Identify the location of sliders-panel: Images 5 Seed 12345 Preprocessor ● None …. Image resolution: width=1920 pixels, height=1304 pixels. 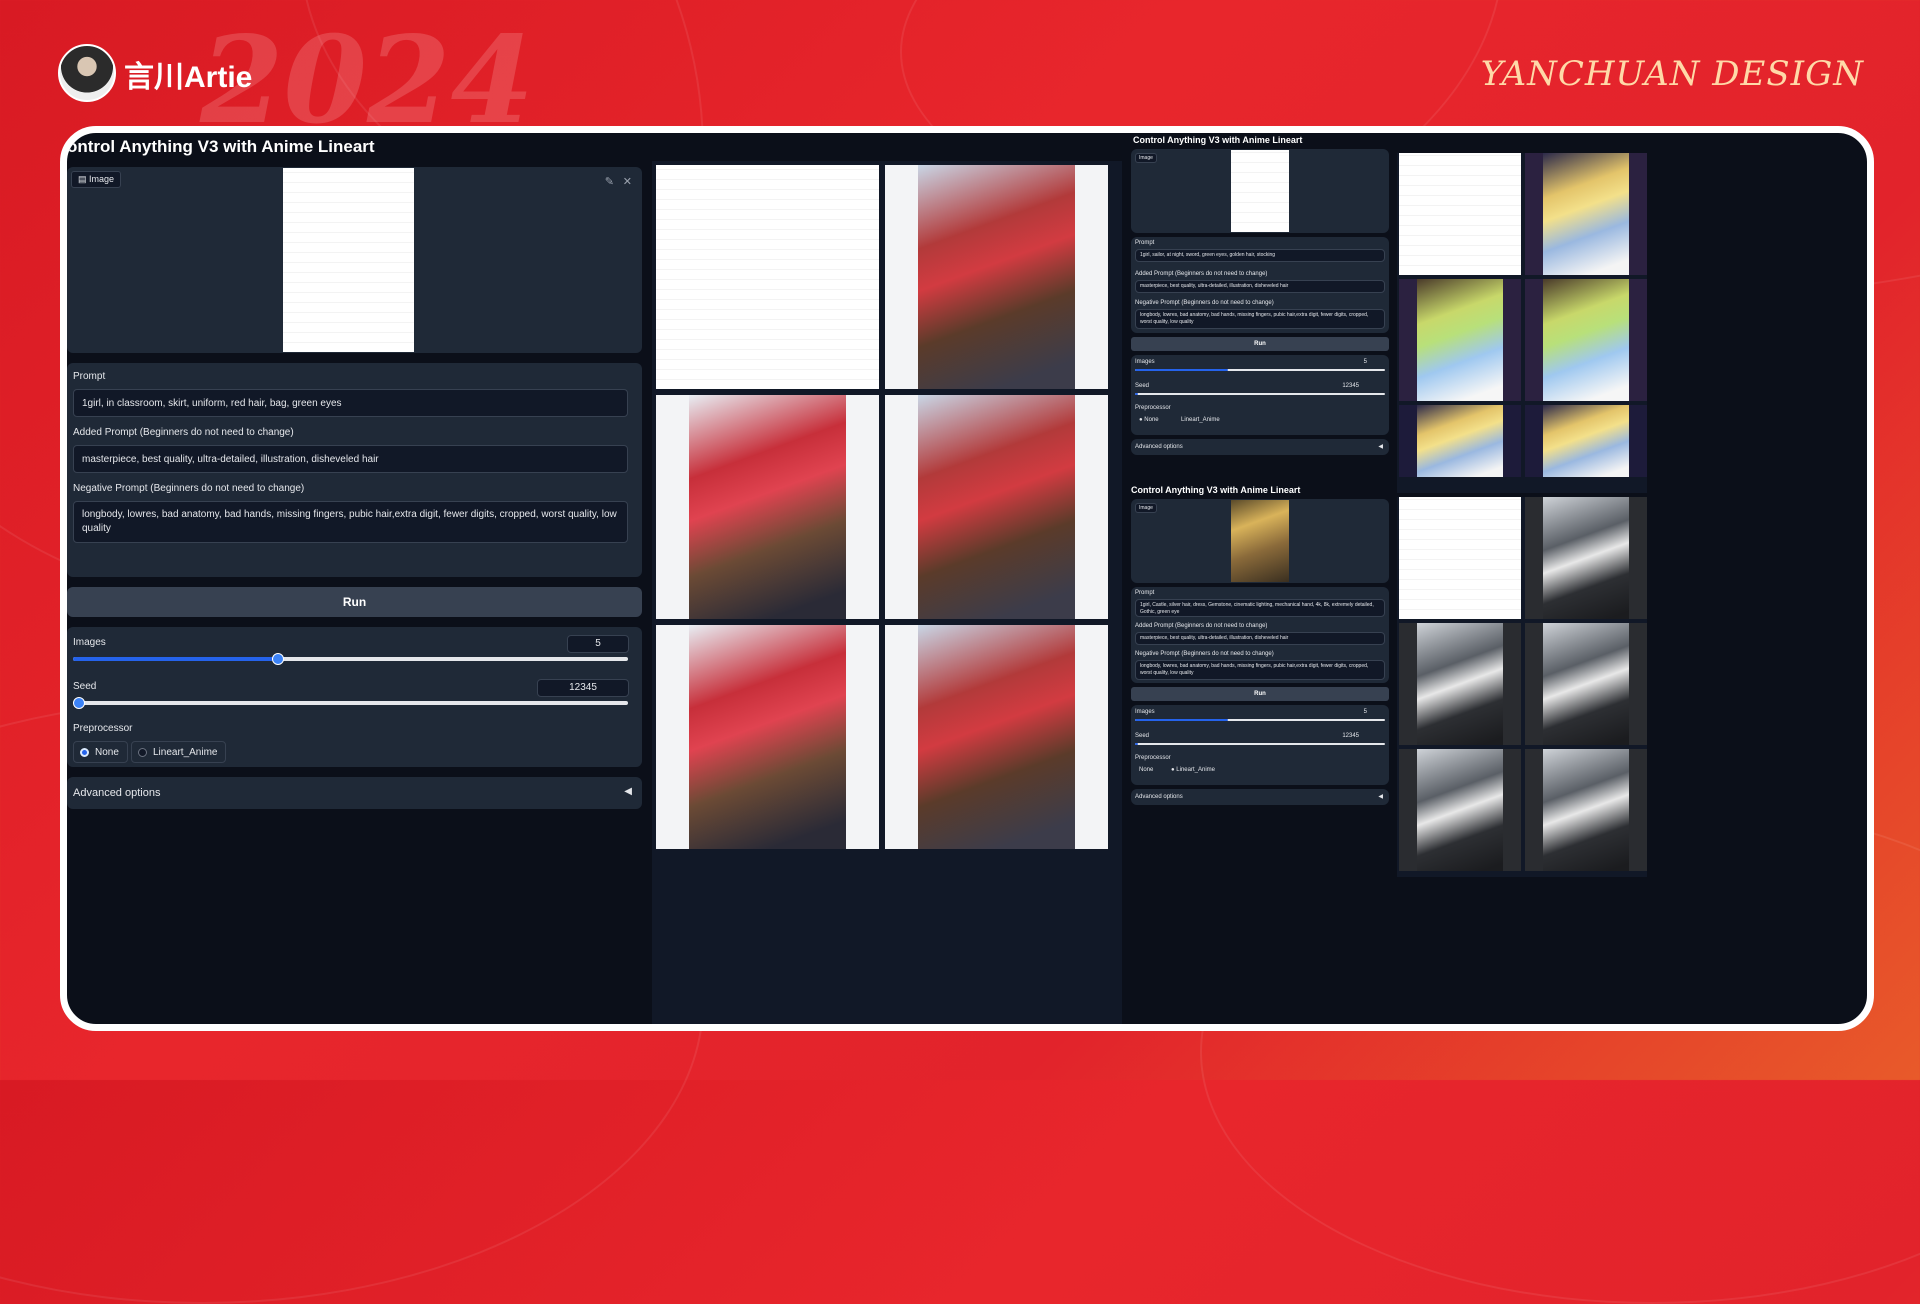
(1260, 395).